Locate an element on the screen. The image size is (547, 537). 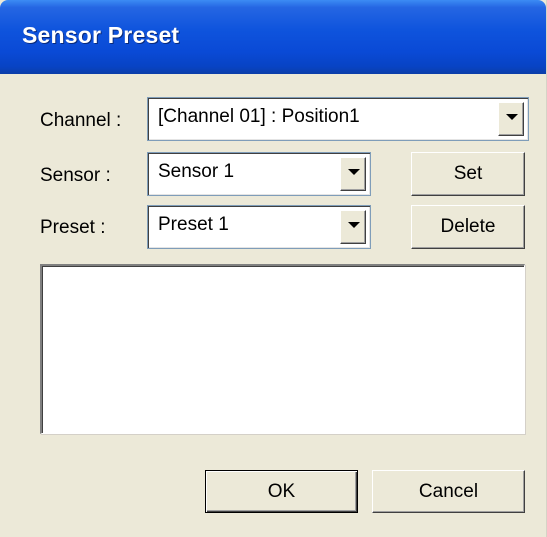
set-button: Set is located at coordinates (468, 174).